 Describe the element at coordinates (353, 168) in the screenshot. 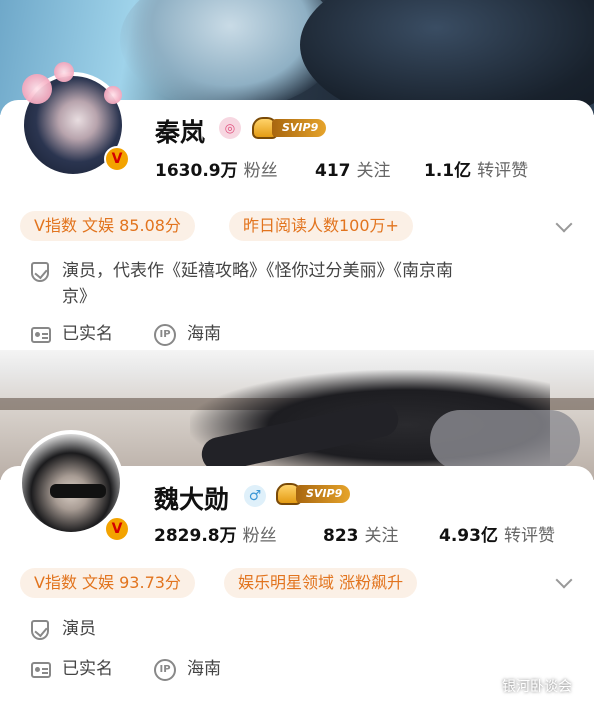

I see `following-stat: 417 关注` at that location.